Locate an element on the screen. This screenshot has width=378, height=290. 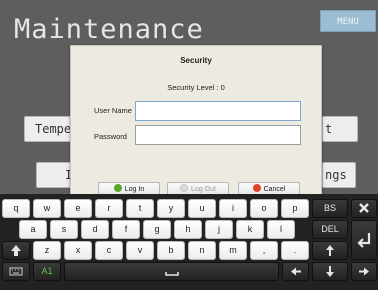
password-field is located at coordinates (218, 135).